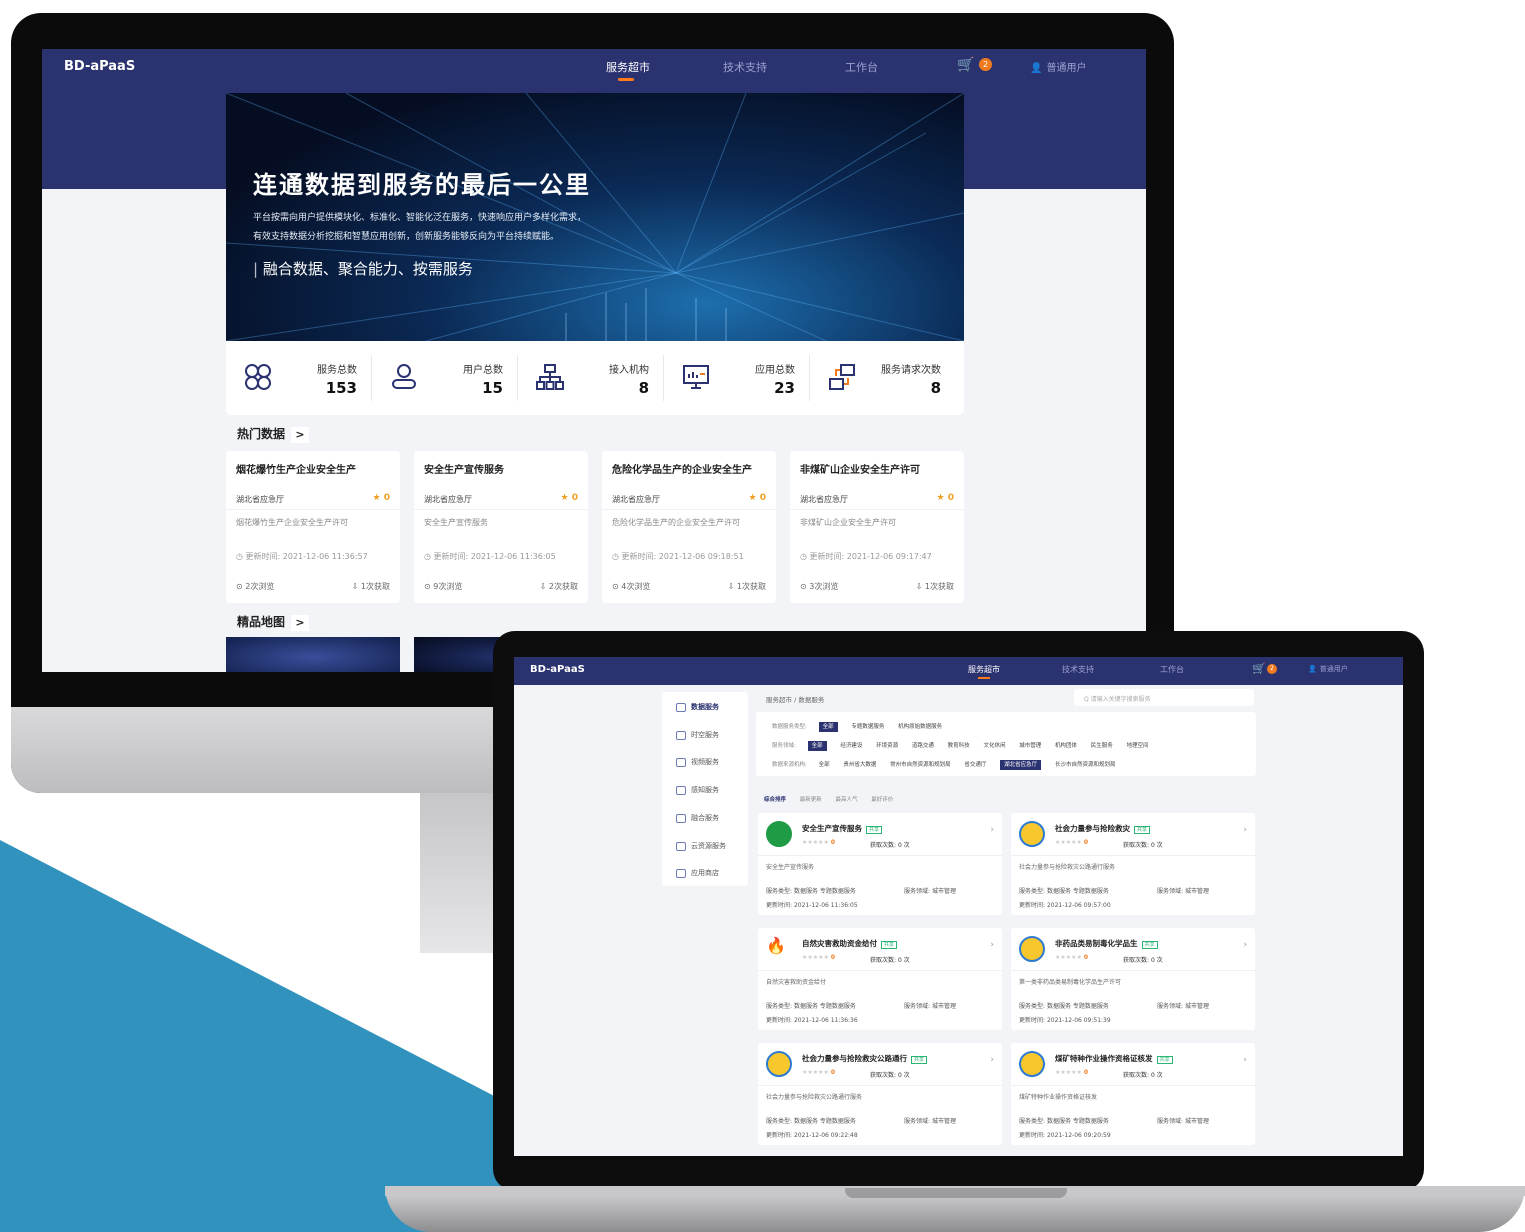 Image resolution: width=1525 pixels, height=1232 pixels. I want to click on filter-option: 省交通厅, so click(975, 765).